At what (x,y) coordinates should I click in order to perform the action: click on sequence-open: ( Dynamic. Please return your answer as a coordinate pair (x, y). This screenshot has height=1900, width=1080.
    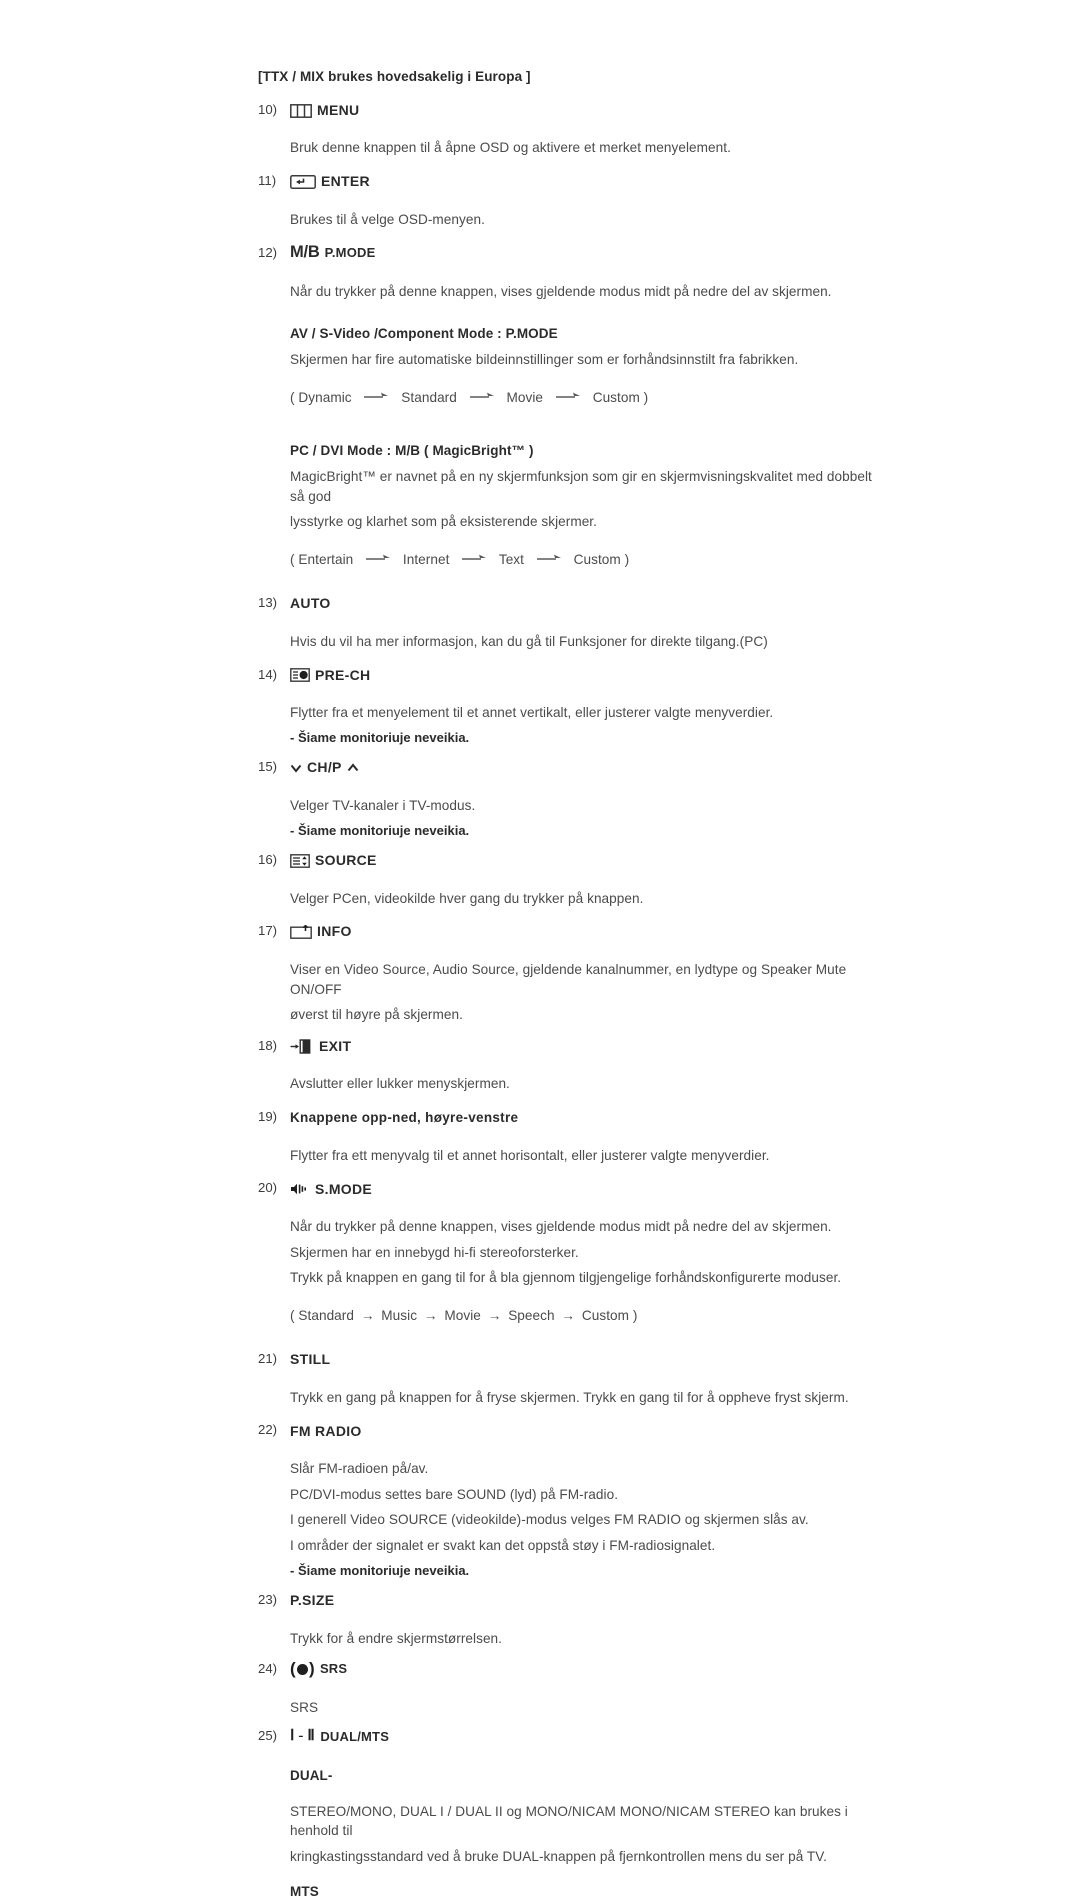
    Looking at the image, I should click on (321, 397).